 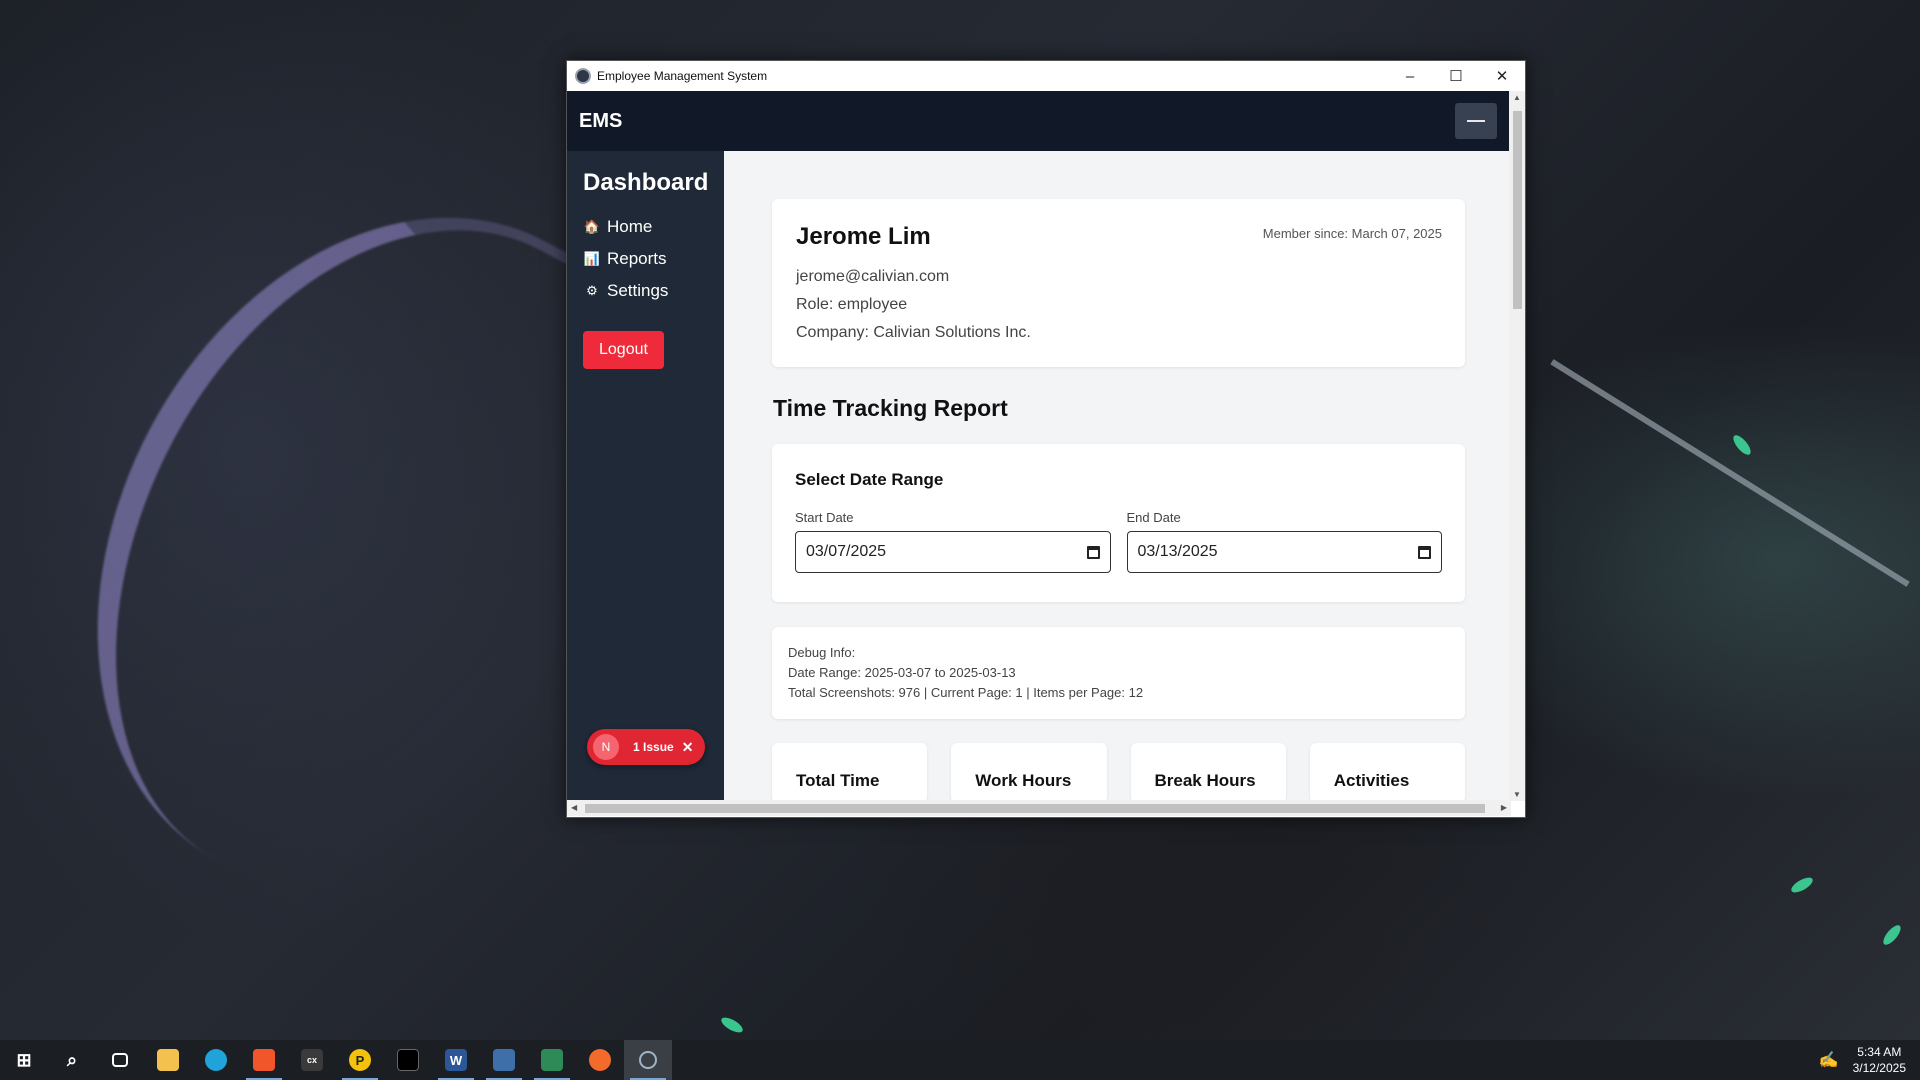 What do you see at coordinates (646, 182) in the screenshot?
I see `sidebar-title: Dashboard` at bounding box center [646, 182].